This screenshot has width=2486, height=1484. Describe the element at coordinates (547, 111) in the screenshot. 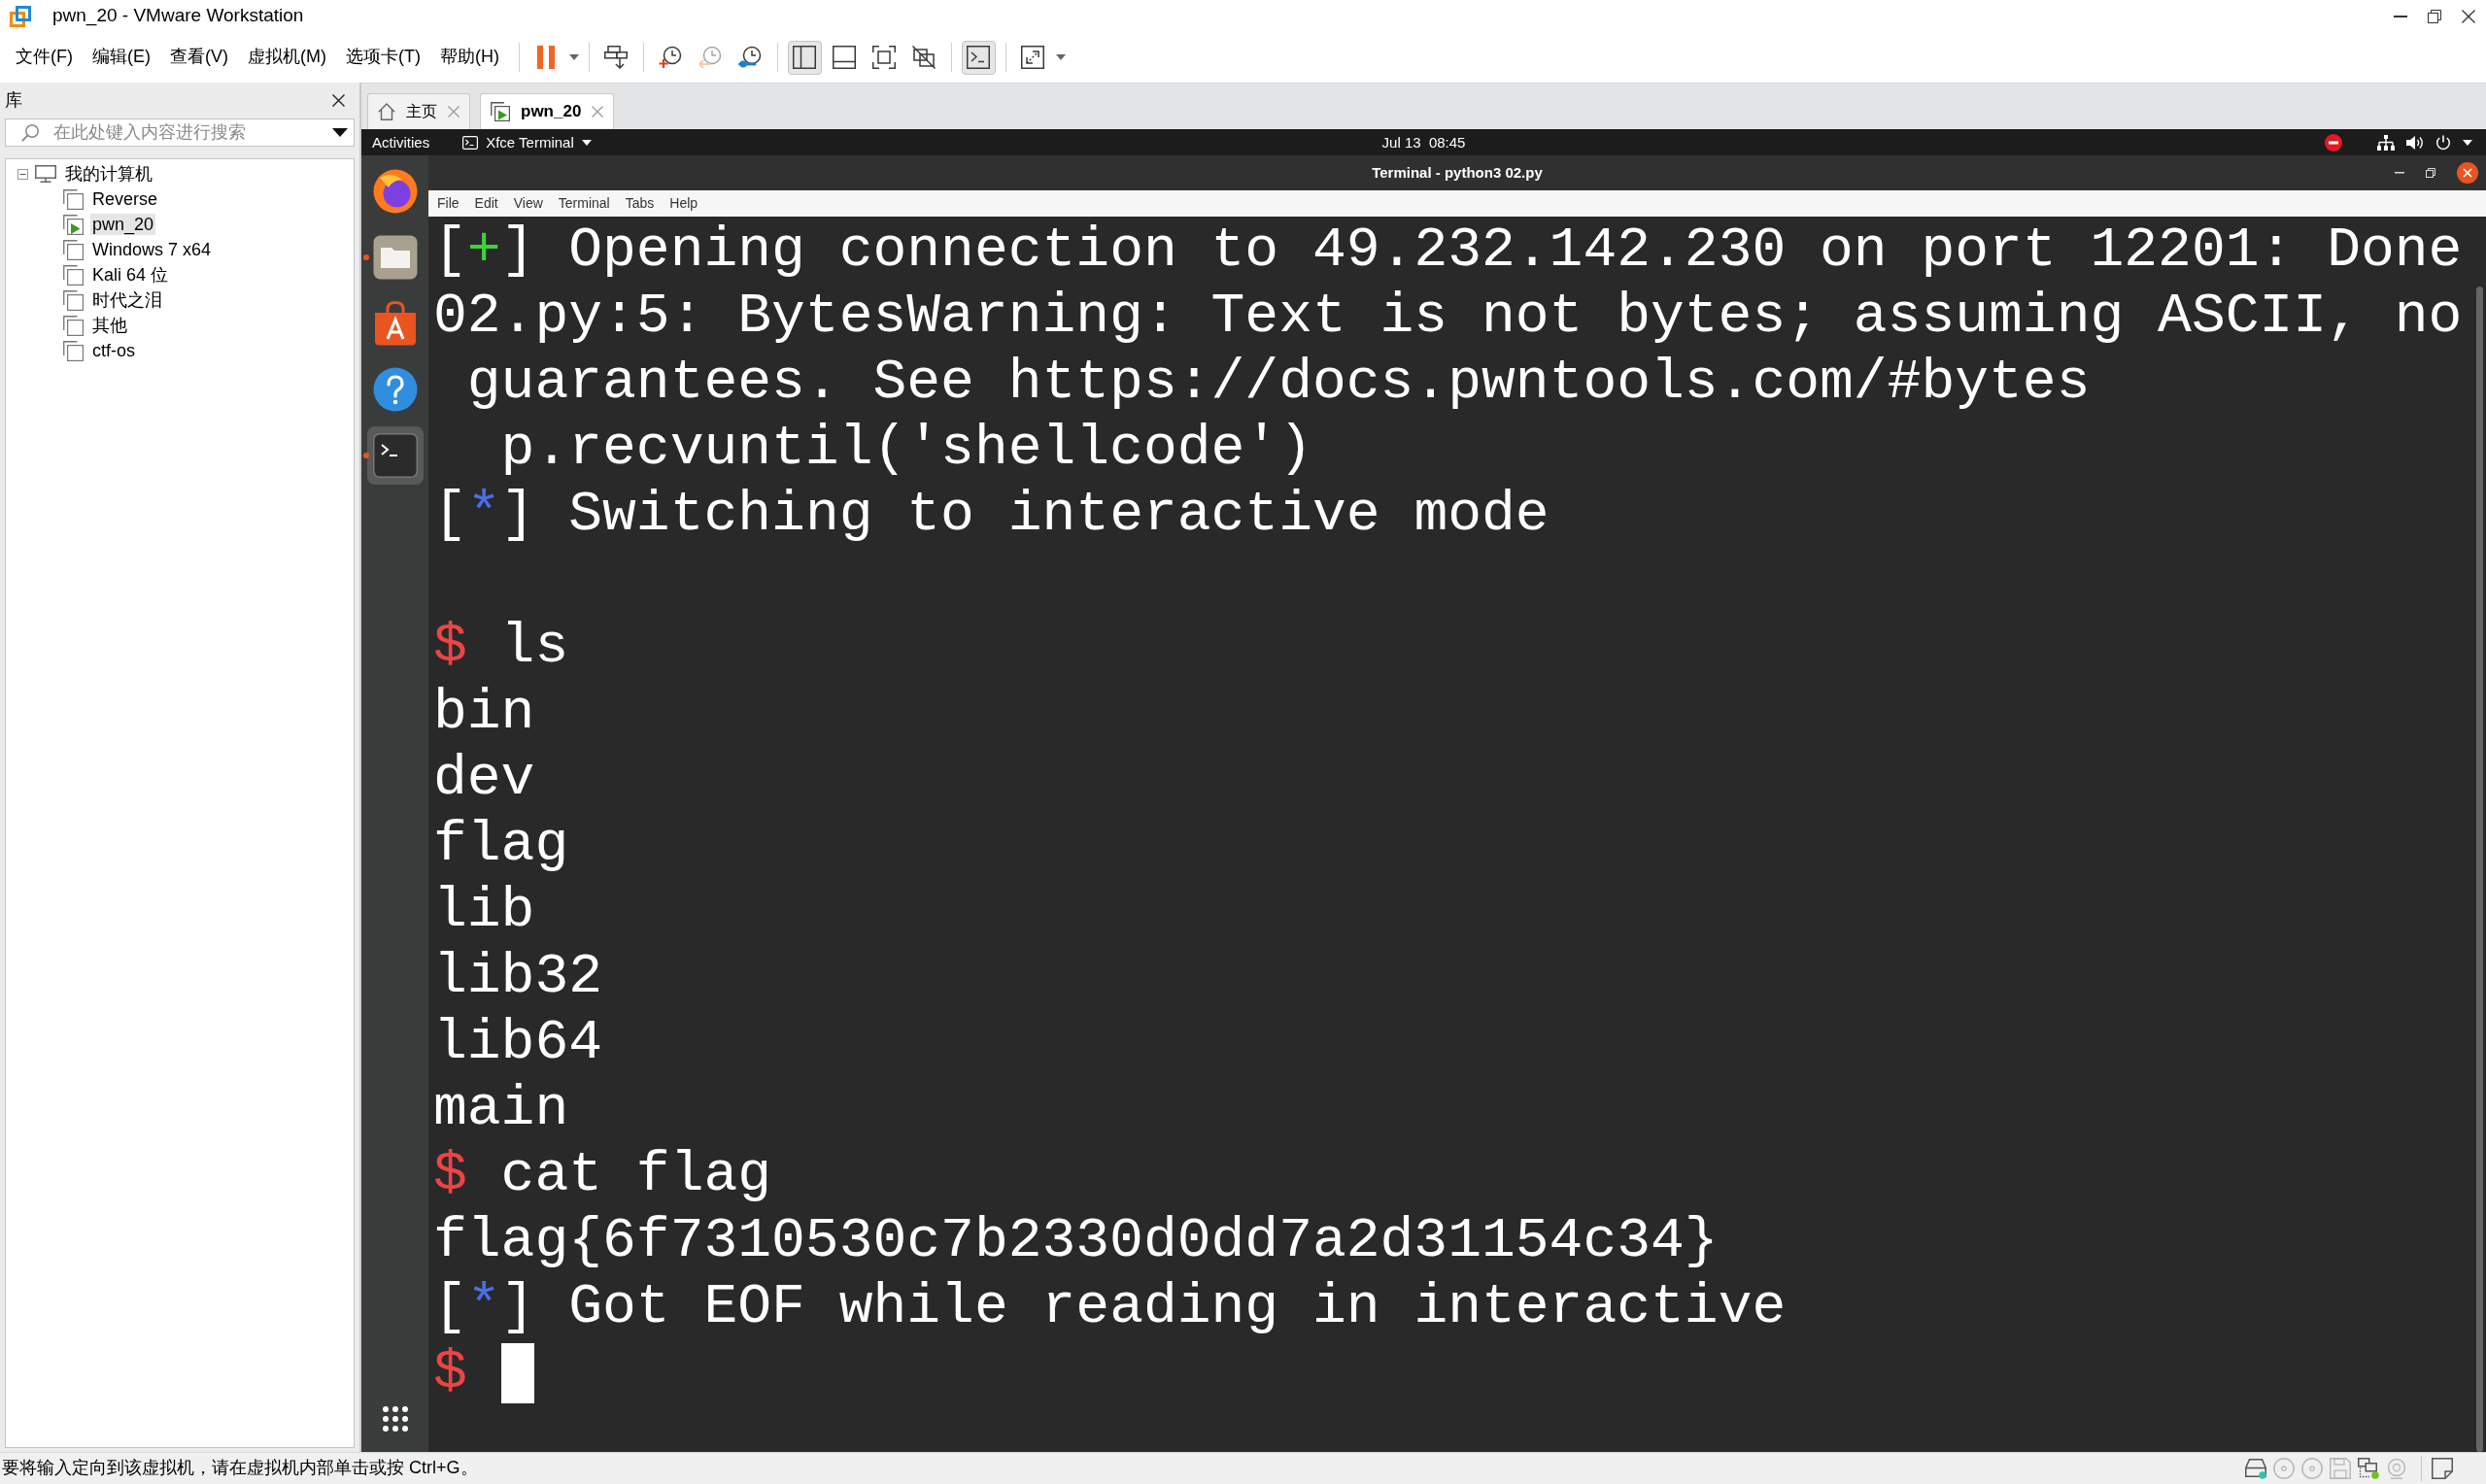

I see `tab: pwn_20` at that location.